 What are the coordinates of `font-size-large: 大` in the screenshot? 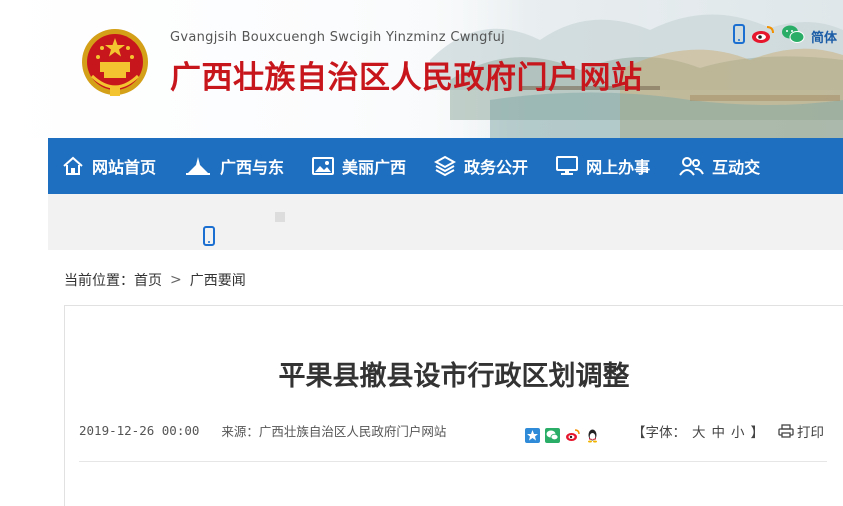 It's located at (699, 431).